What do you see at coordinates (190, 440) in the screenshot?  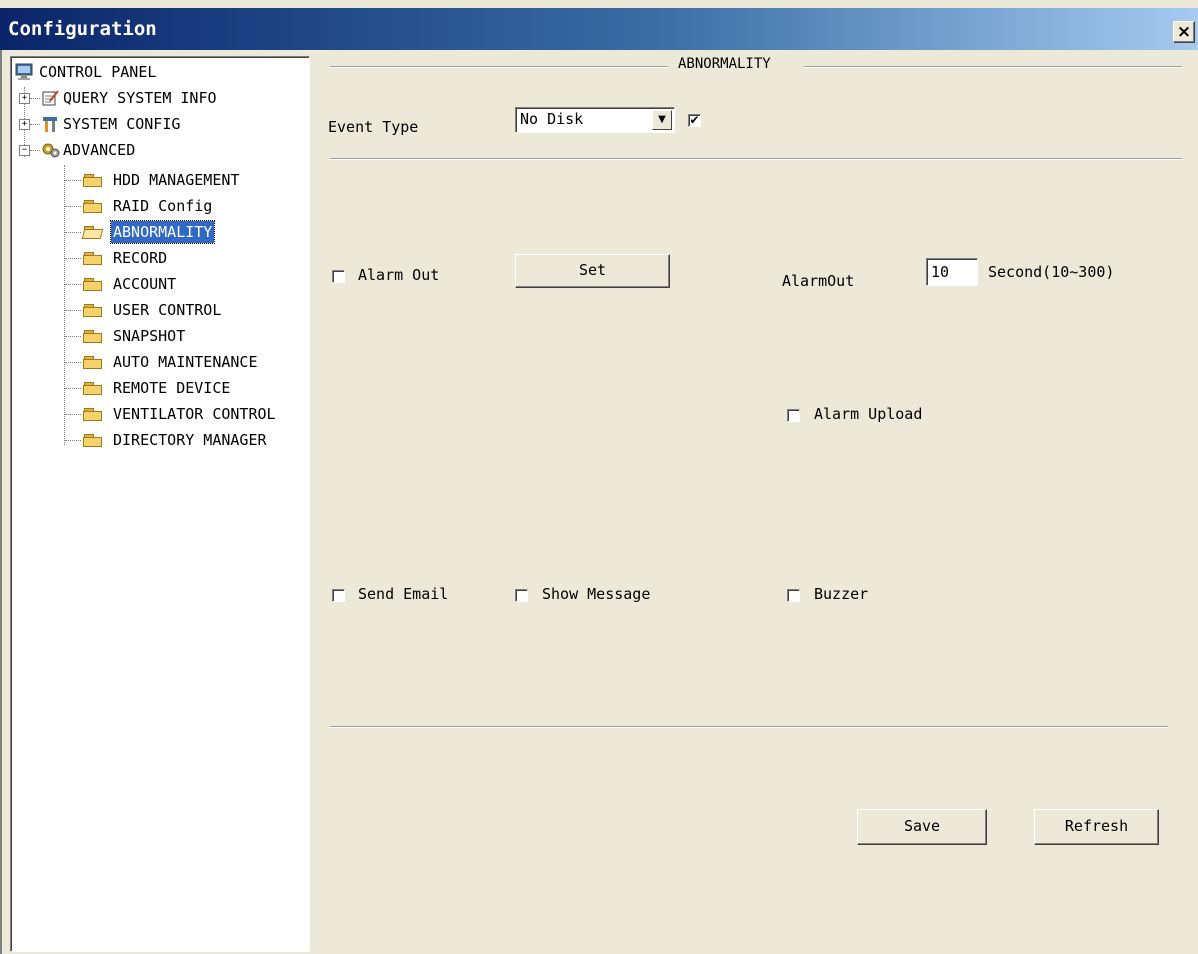 I see `tree-item-label: DIRECTORY MANAGER` at bounding box center [190, 440].